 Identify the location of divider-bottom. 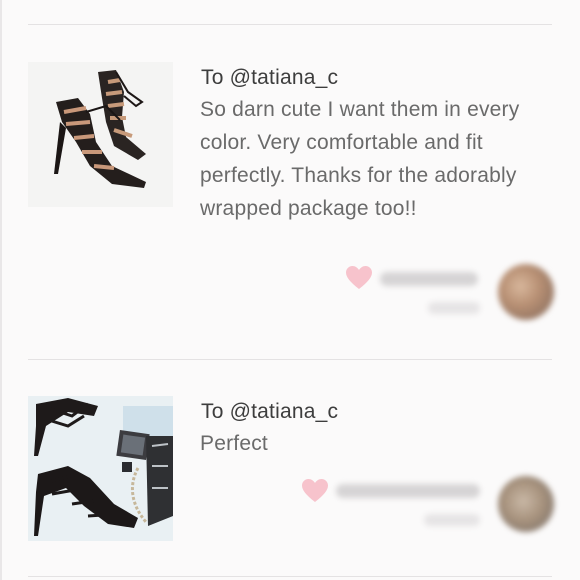
(290, 576).